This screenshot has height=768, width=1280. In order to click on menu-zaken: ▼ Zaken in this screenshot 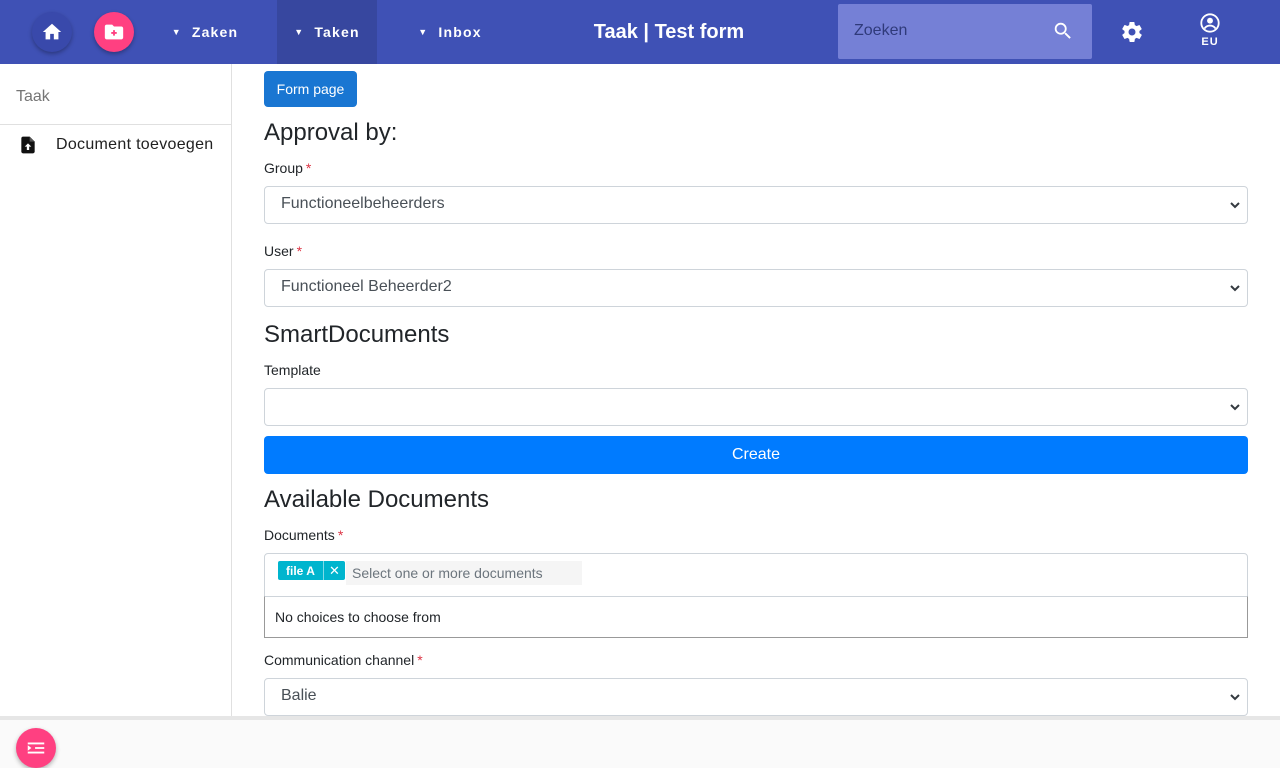, I will do `click(205, 32)`.